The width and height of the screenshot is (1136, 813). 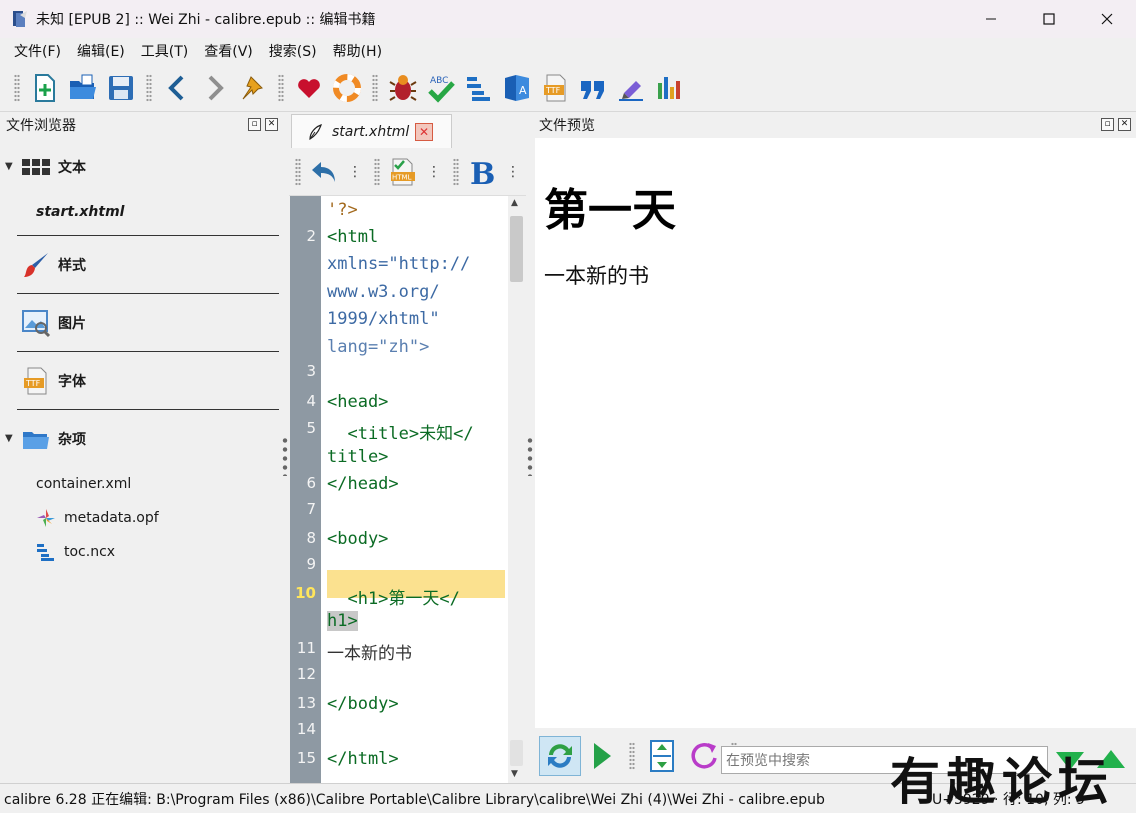 I want to click on play-auto-reload-icon, so click(x=602, y=755).